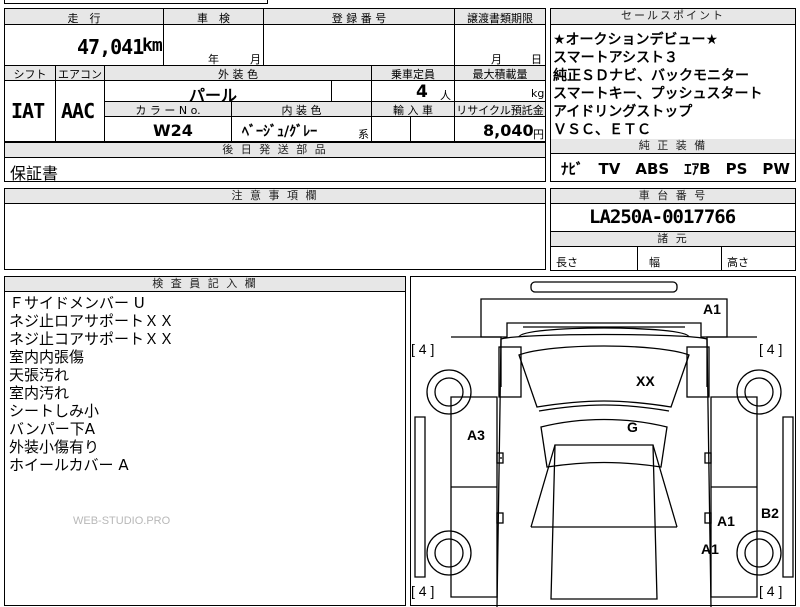 This screenshot has width=800, height=607. What do you see at coordinates (771, 349) in the screenshot?
I see `tire-mark-front-right: [ 4 ]` at bounding box center [771, 349].